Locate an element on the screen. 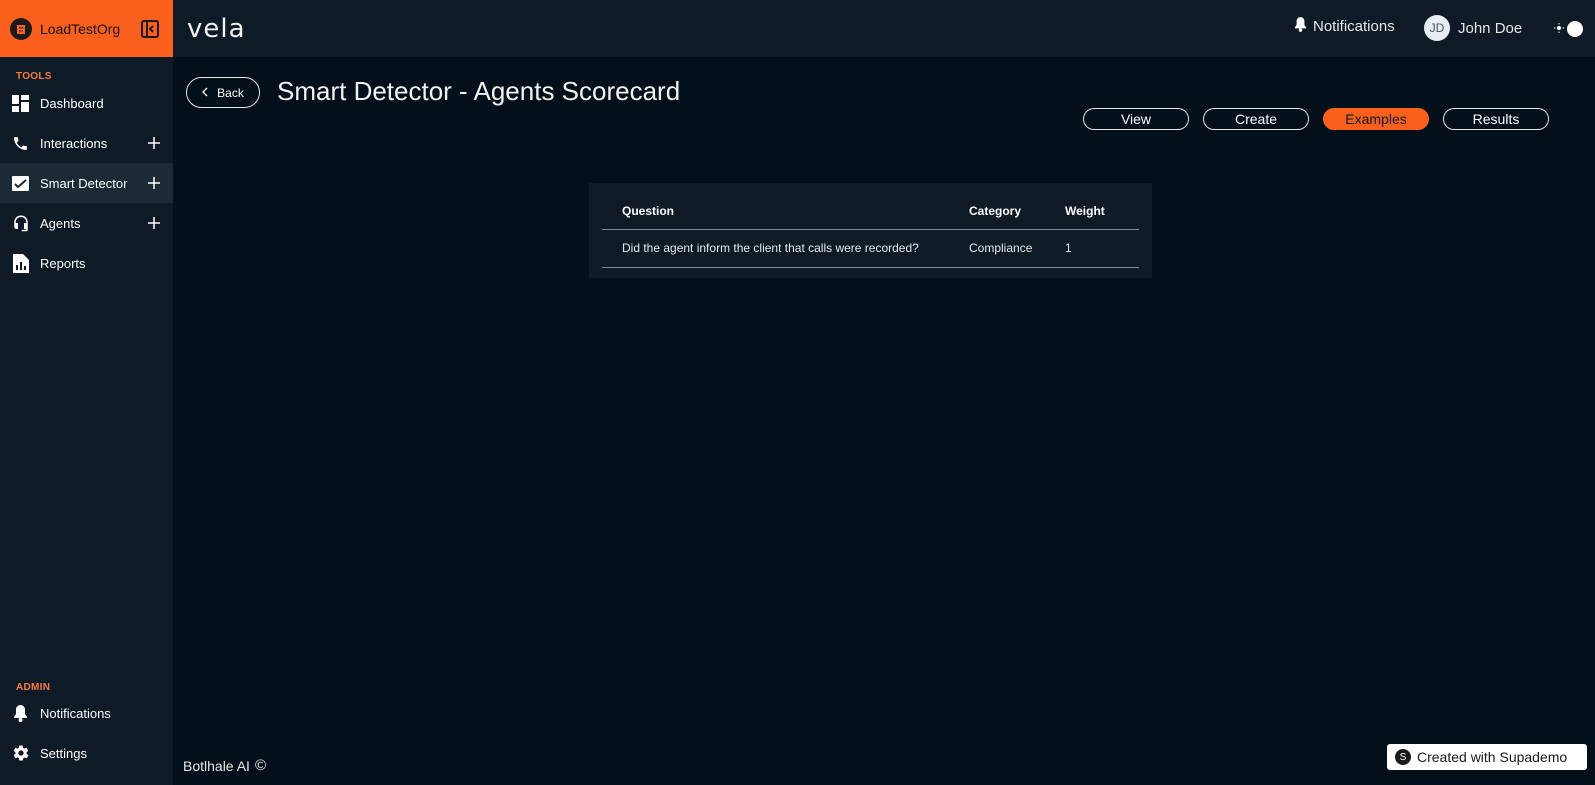  sidebar-item-notifications: Notifications is located at coordinates (86, 713).